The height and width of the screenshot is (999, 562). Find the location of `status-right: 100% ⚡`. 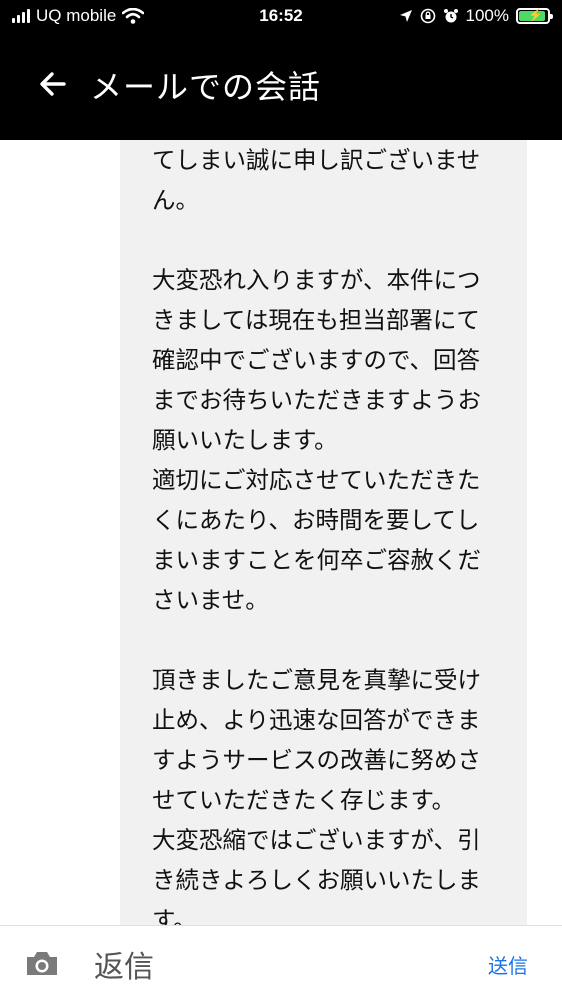

status-right: 100% ⚡ is located at coordinates (476, 16).